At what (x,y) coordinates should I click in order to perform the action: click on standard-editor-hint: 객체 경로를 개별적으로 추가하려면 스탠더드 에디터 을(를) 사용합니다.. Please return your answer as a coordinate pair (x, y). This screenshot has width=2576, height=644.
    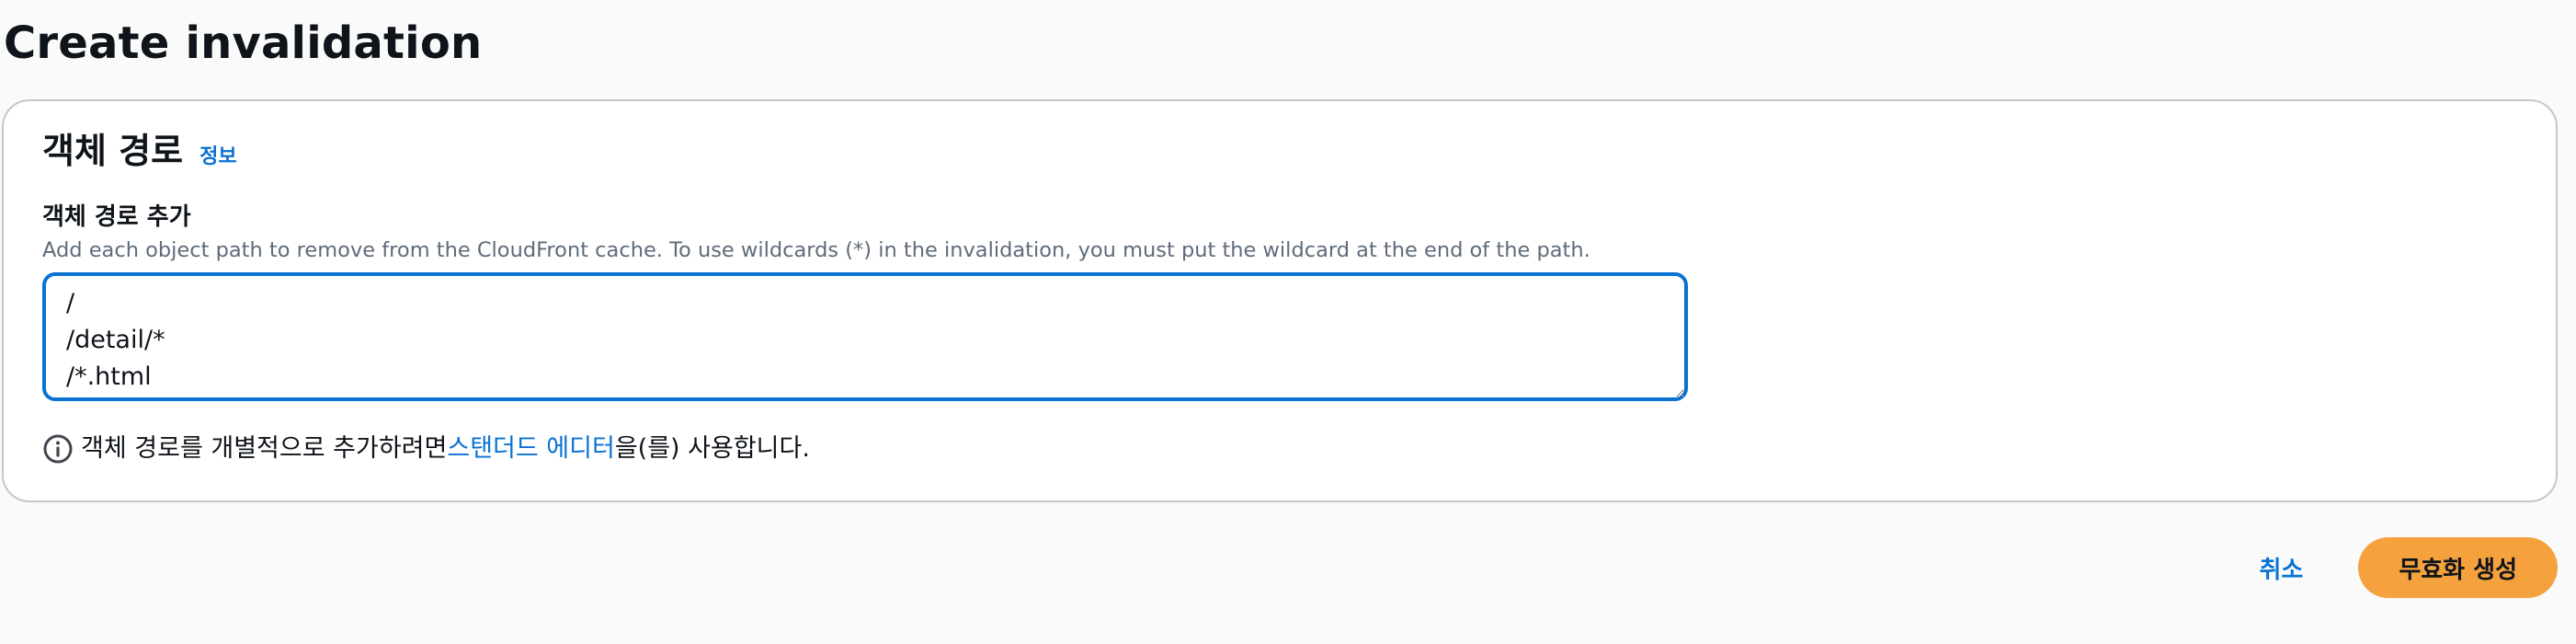
    Looking at the image, I should click on (426, 449).